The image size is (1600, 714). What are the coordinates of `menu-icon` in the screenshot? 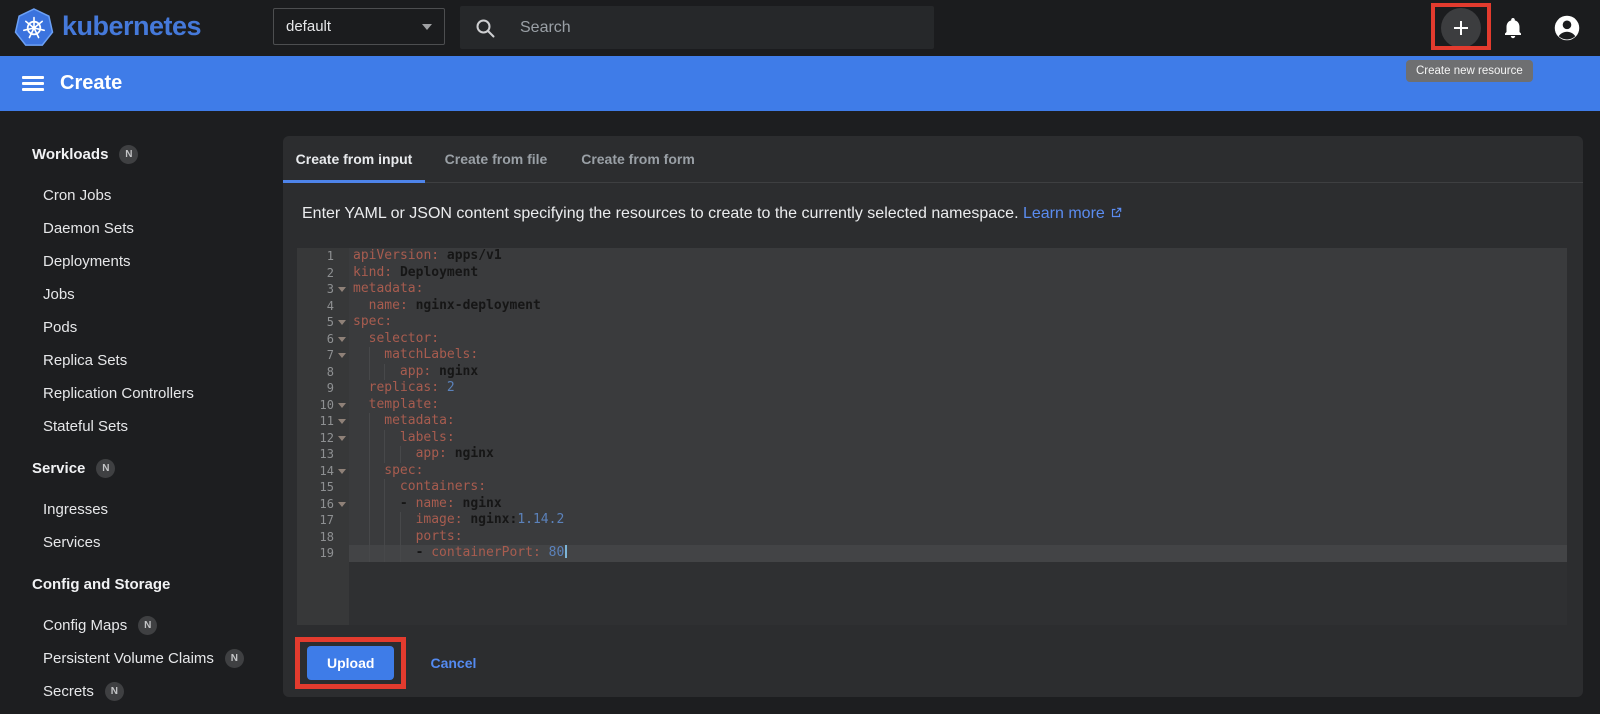 It's located at (33, 84).